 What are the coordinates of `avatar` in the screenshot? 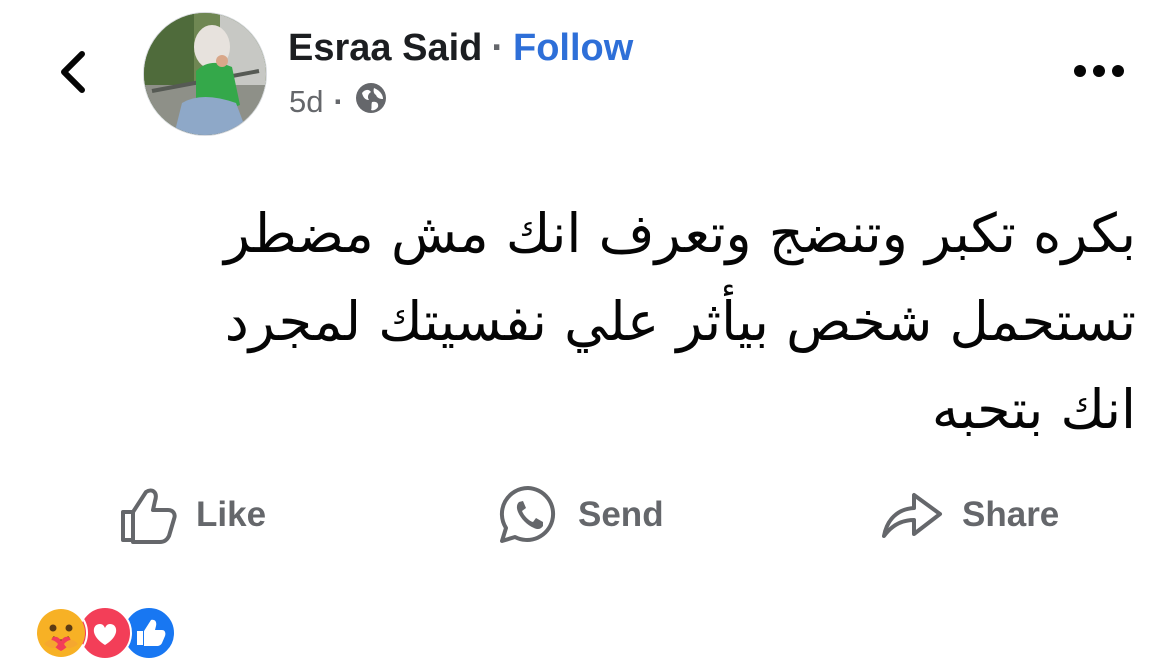 It's located at (205, 74).